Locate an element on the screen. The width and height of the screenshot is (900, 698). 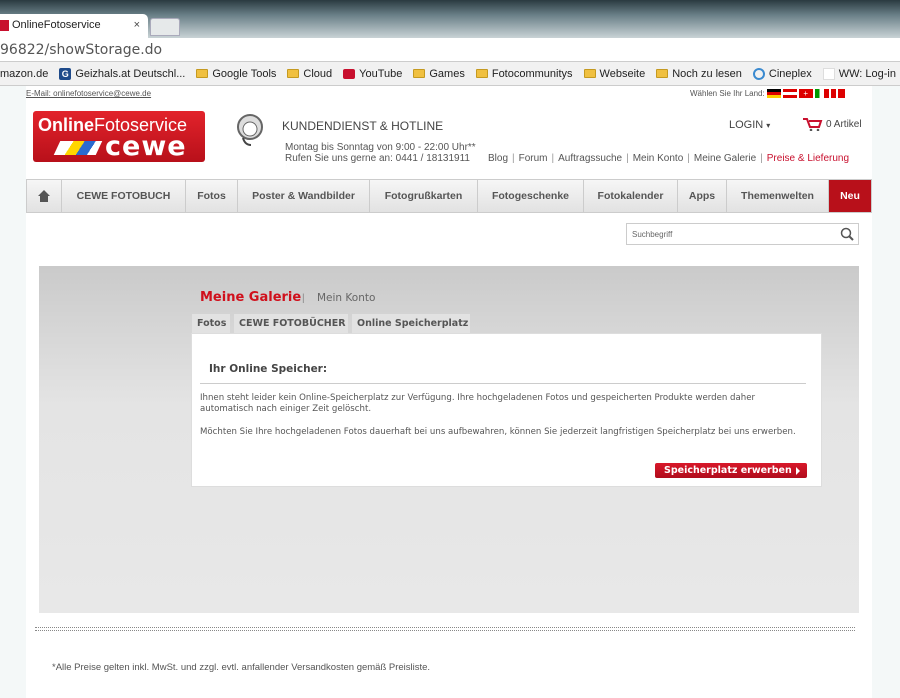
divider is located at coordinates (503, 383).